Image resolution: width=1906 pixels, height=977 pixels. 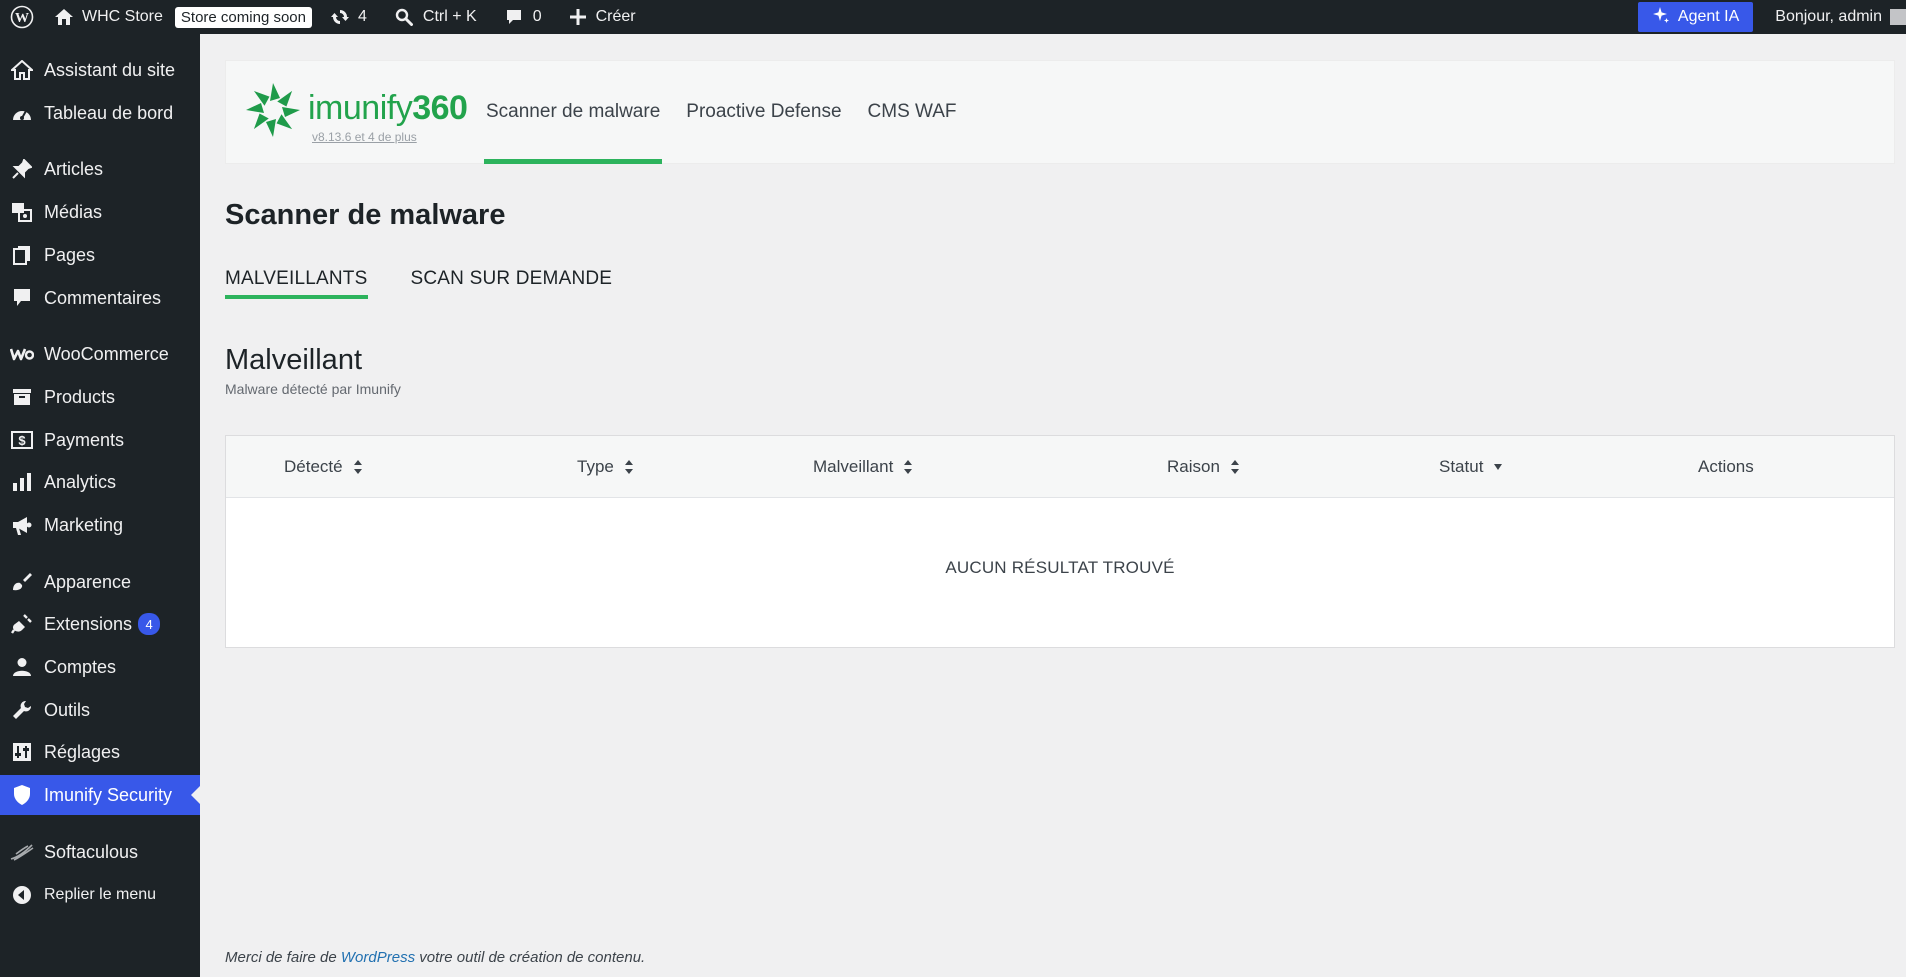 I want to click on sidebar-item-comments: Commentaires, so click(x=100, y=298).